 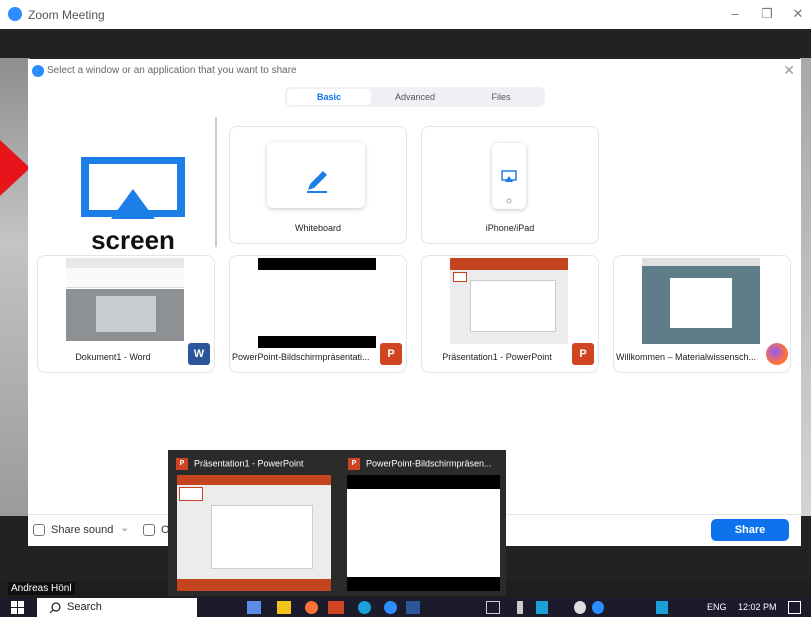 I want to click on windows-taskbar: Search ENG 12:02 PM, so click(x=405, y=607).